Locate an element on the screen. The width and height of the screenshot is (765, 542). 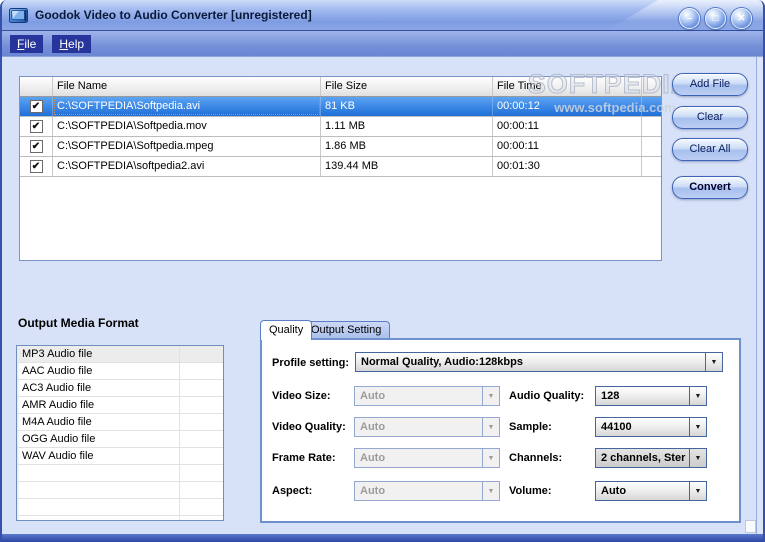
format-list-item: MP3 Audio file is located at coordinates (120, 354).